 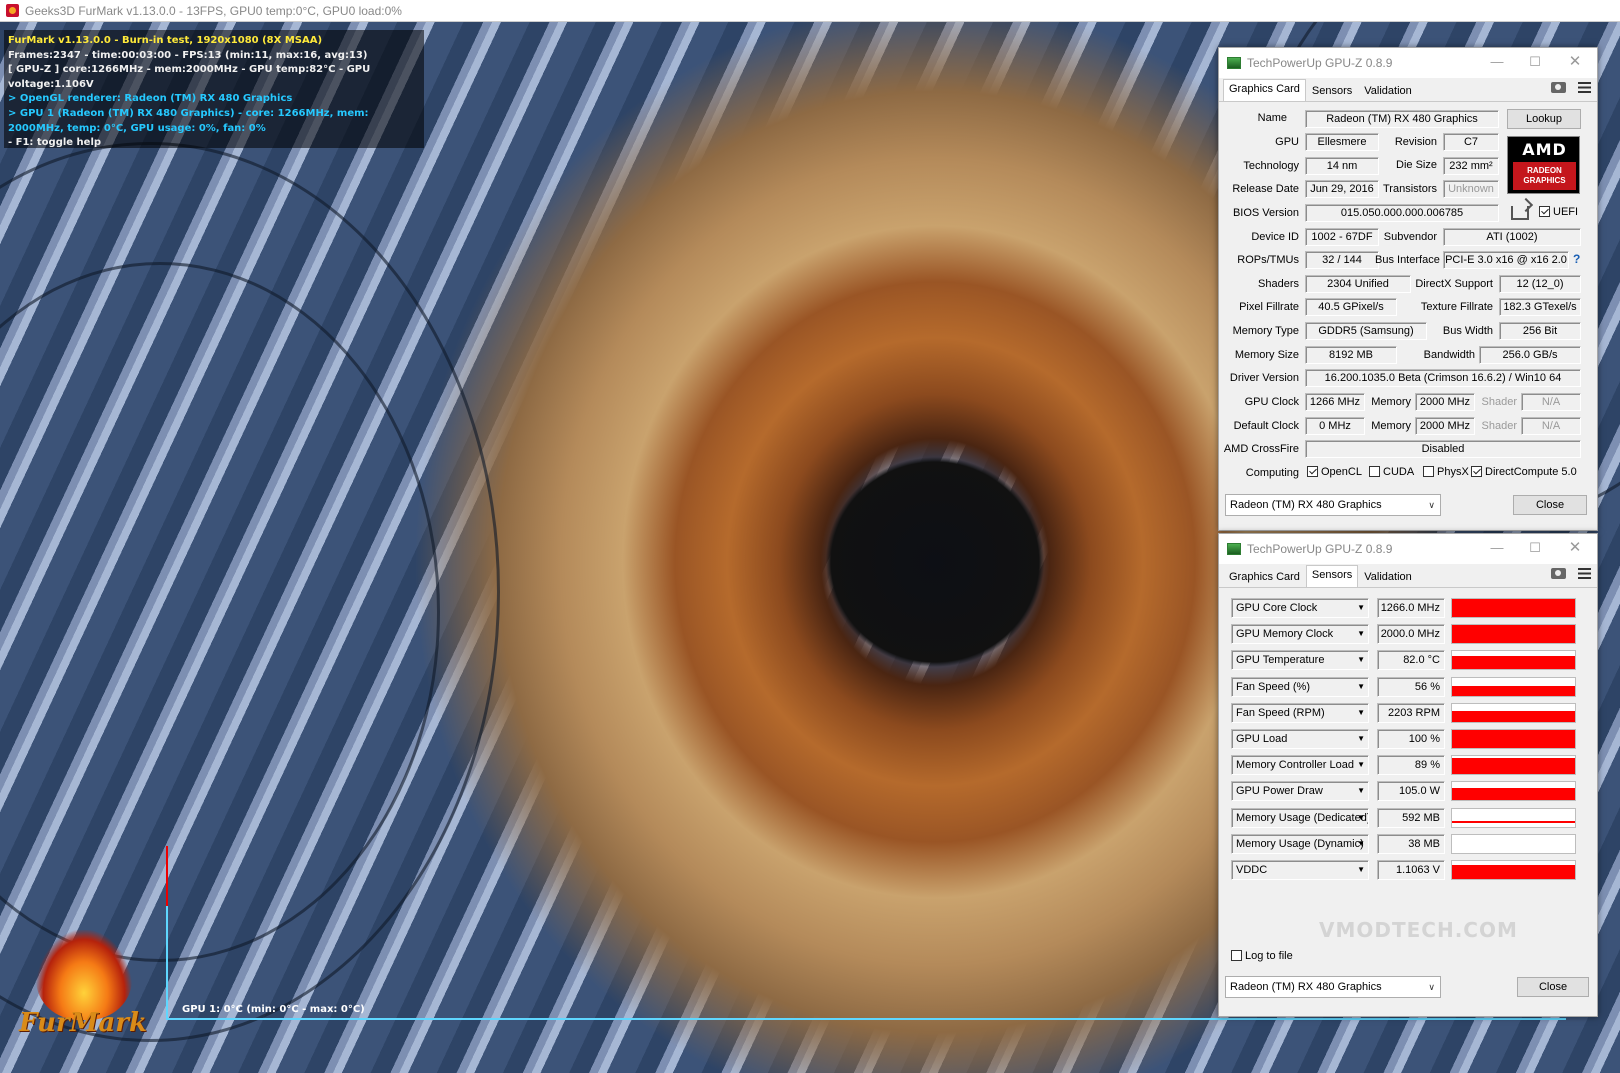 I want to click on field-transistors: Unknown, so click(x=1471, y=189).